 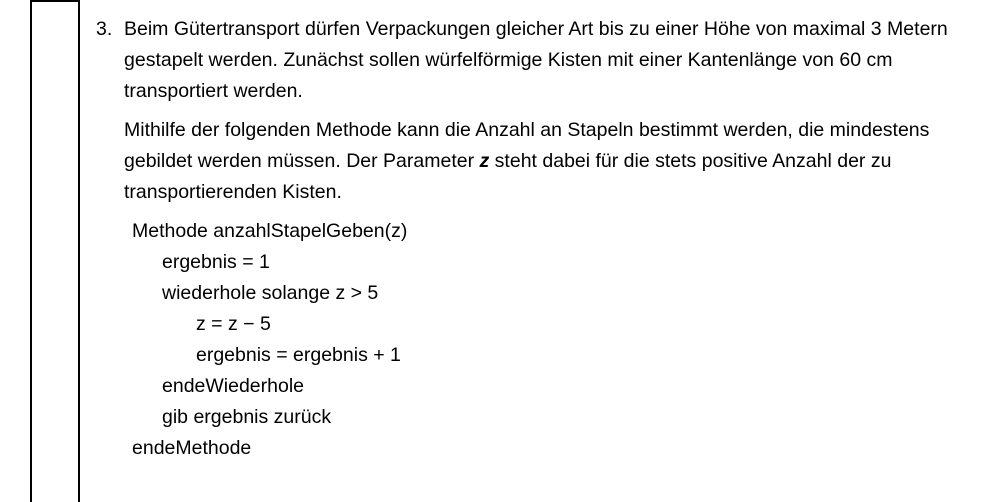 I want to click on code-line-method-header: Methode anzahlStapelGeben(z), so click(x=270, y=231).